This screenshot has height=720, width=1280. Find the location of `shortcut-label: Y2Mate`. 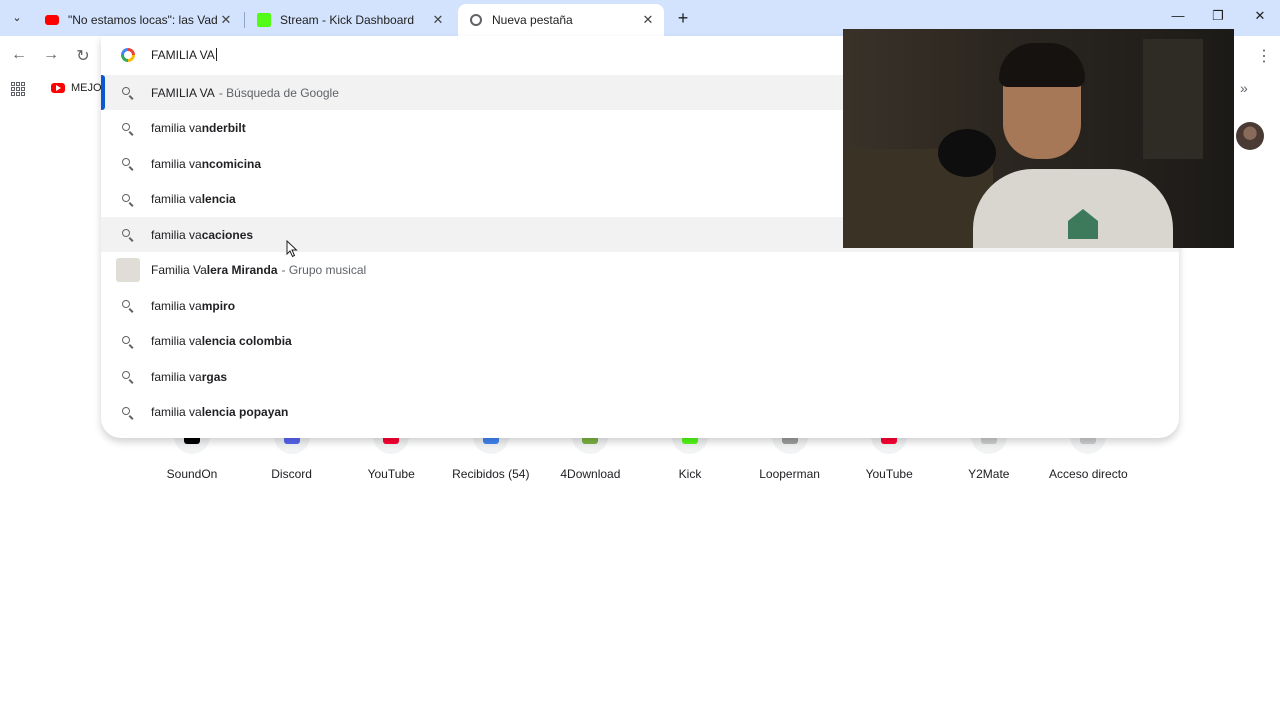

shortcut-label: Y2Mate is located at coordinates (989, 474).